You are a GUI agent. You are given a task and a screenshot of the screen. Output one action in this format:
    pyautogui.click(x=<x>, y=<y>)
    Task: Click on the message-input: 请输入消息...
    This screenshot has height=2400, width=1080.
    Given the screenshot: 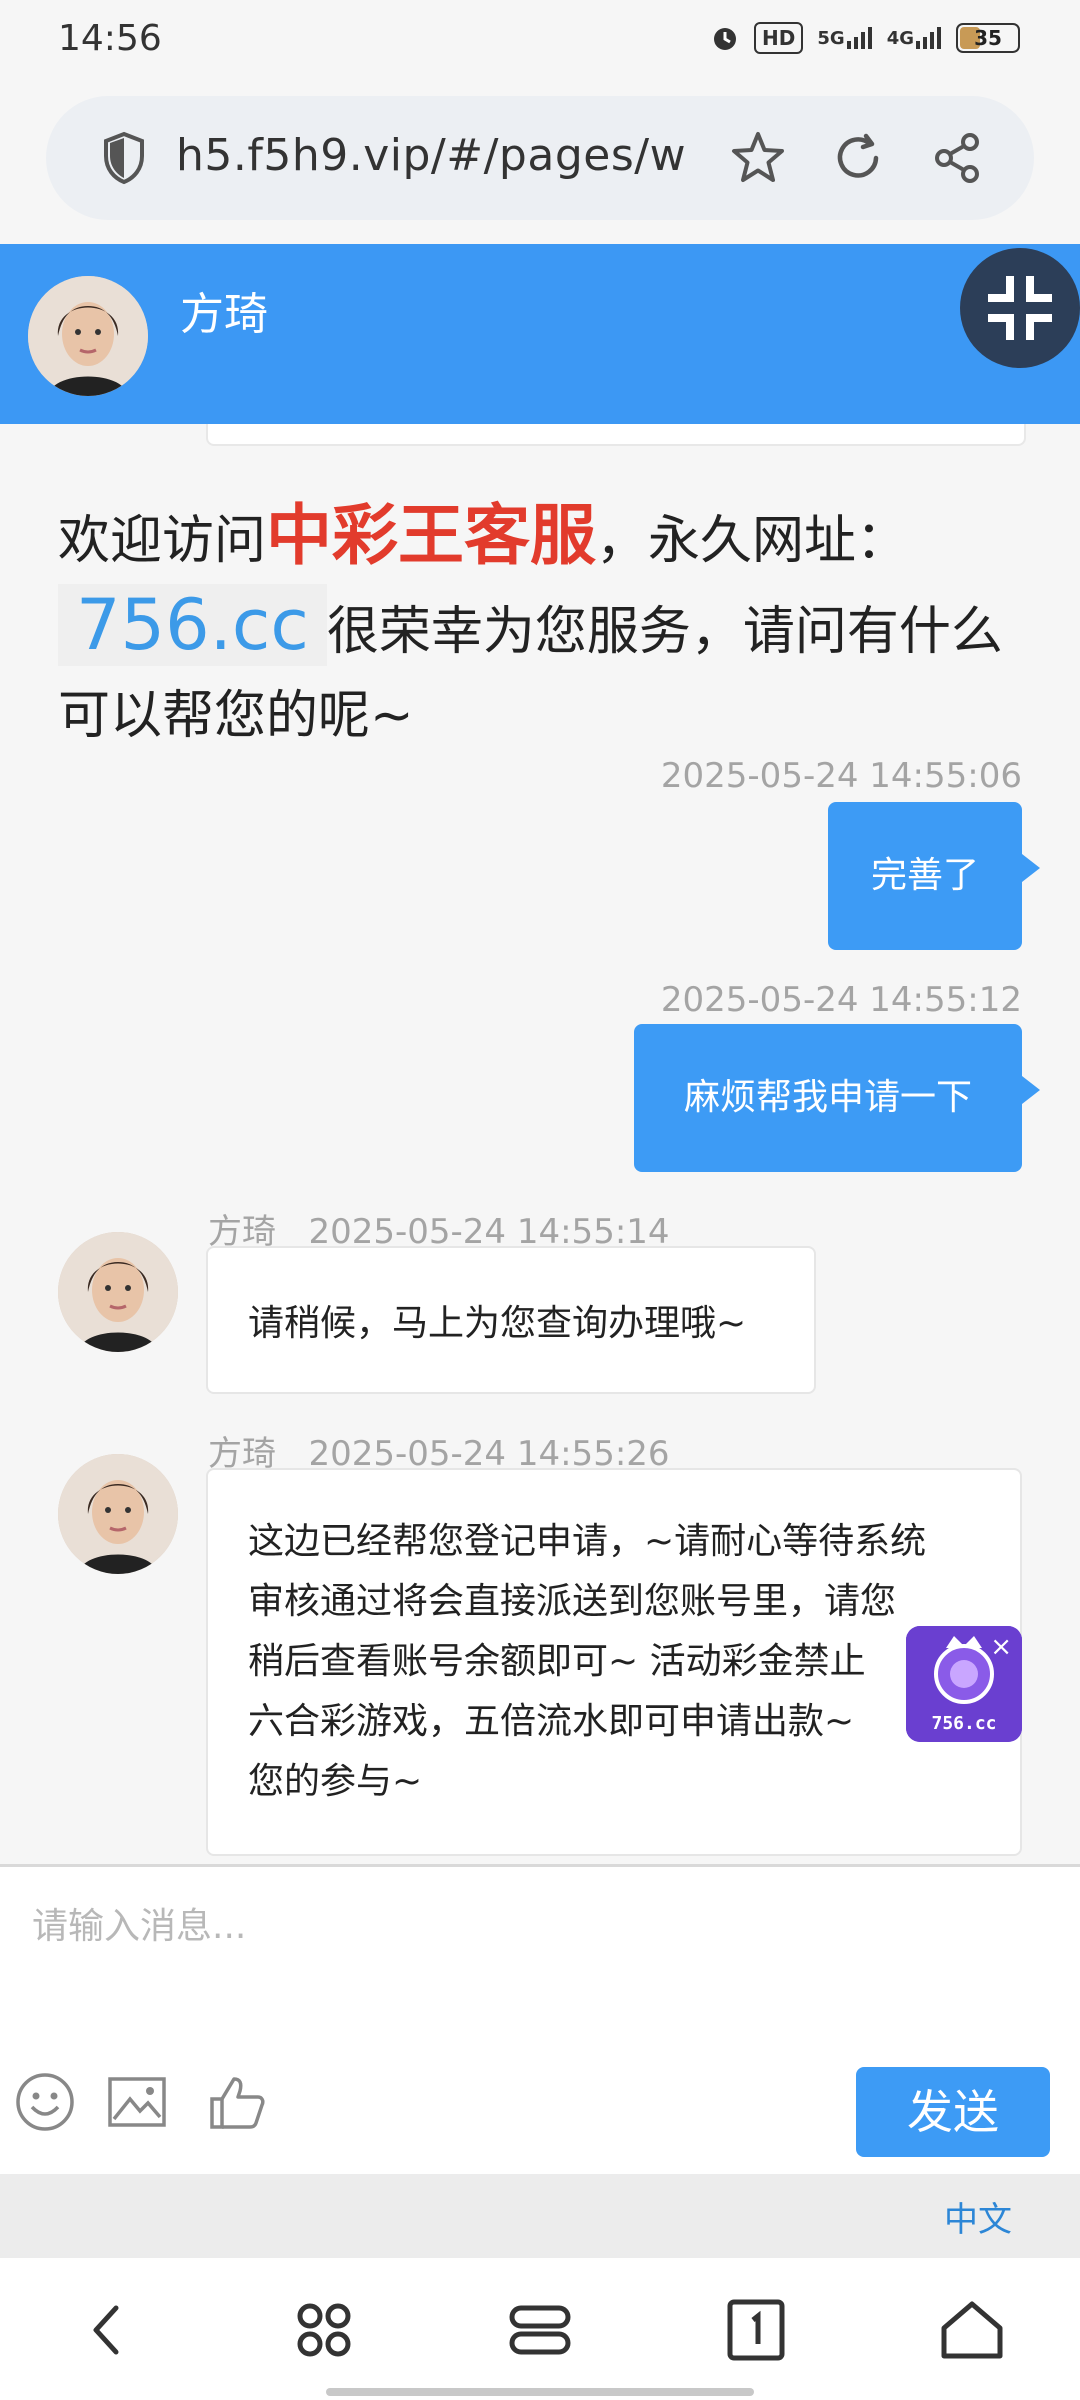 What is the action you would take?
    pyautogui.click(x=139, y=1923)
    